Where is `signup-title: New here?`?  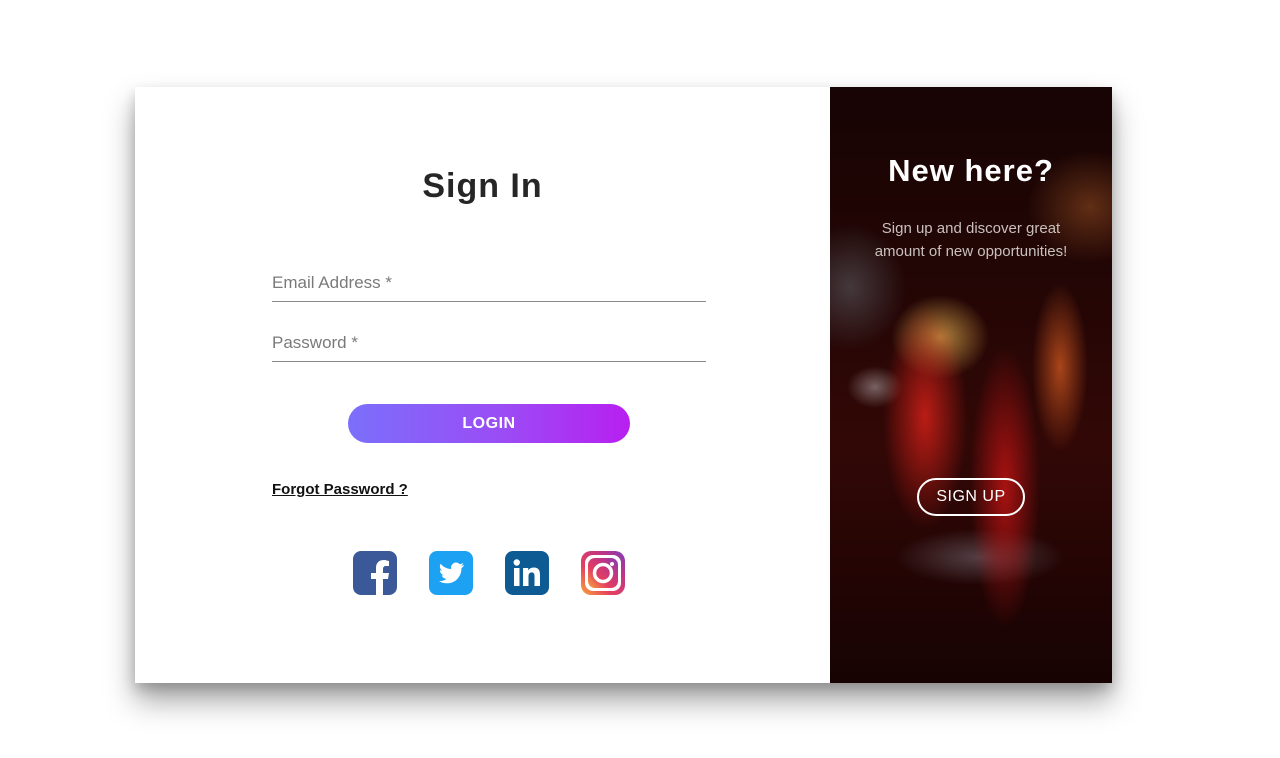
signup-title: New here? is located at coordinates (971, 170).